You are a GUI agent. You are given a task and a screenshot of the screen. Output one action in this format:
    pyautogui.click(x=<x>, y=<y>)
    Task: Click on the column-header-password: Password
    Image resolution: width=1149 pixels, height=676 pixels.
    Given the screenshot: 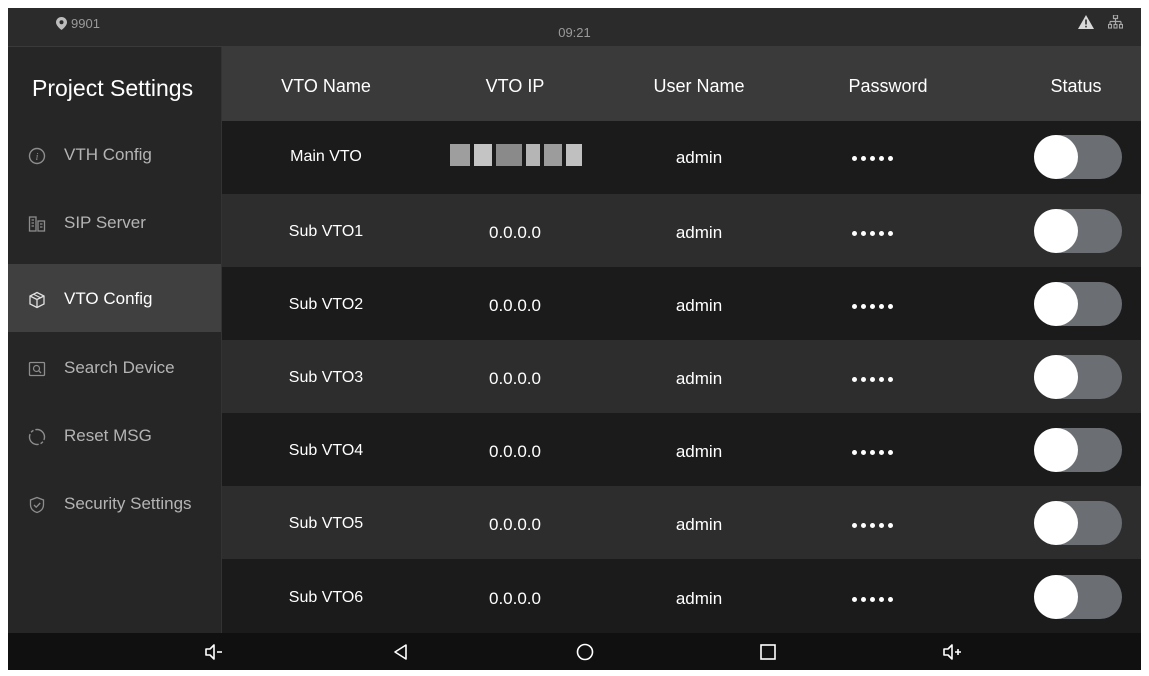 What is the action you would take?
    pyautogui.click(x=888, y=86)
    